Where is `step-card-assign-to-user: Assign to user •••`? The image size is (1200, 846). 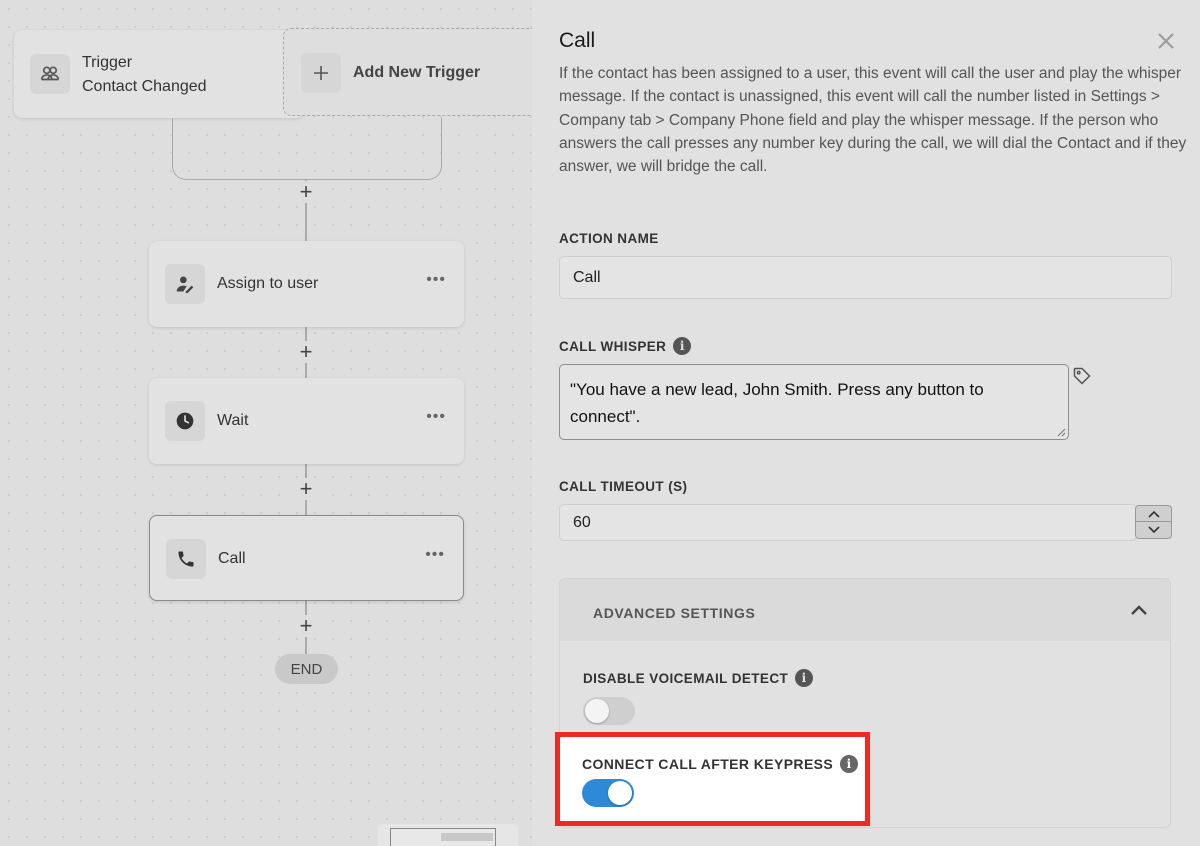 step-card-assign-to-user: Assign to user ••• is located at coordinates (306, 284).